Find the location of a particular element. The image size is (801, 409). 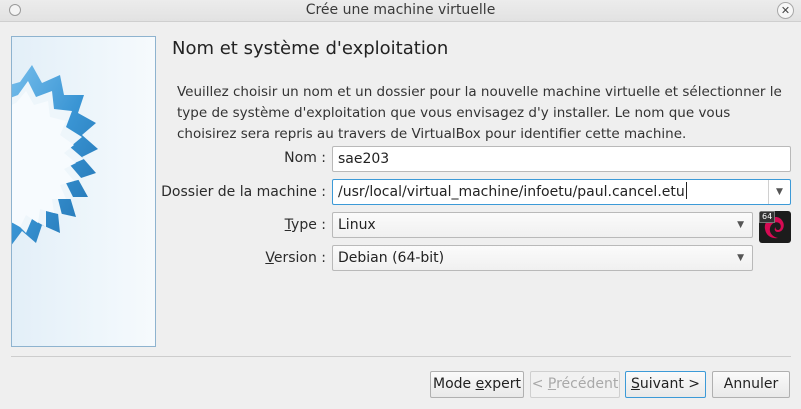

wizard-side-art is located at coordinates (83, 191).